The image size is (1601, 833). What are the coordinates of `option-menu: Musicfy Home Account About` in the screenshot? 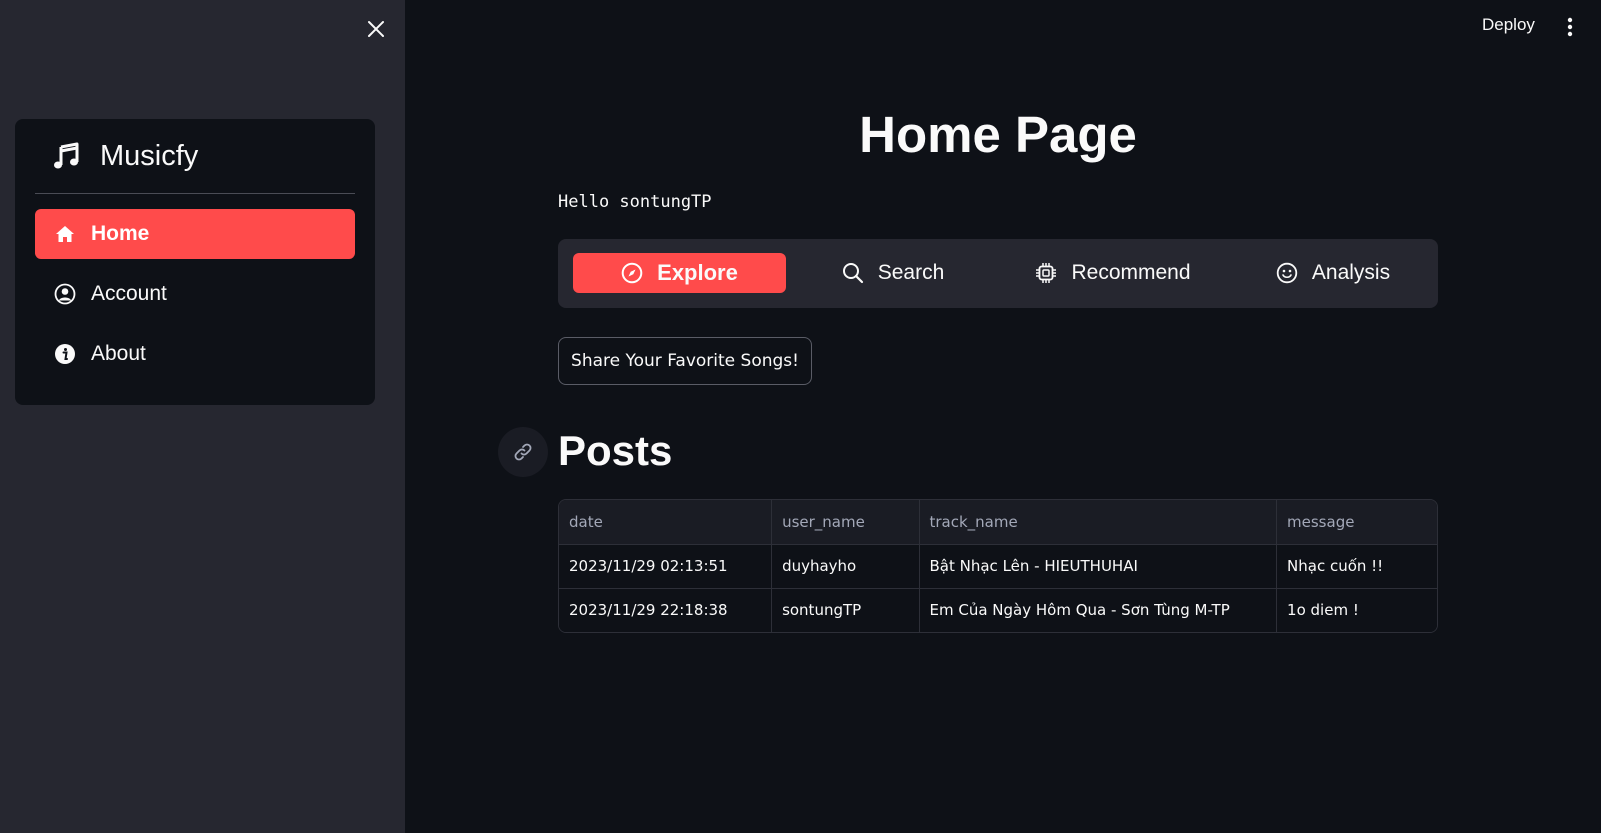 It's located at (195, 262).